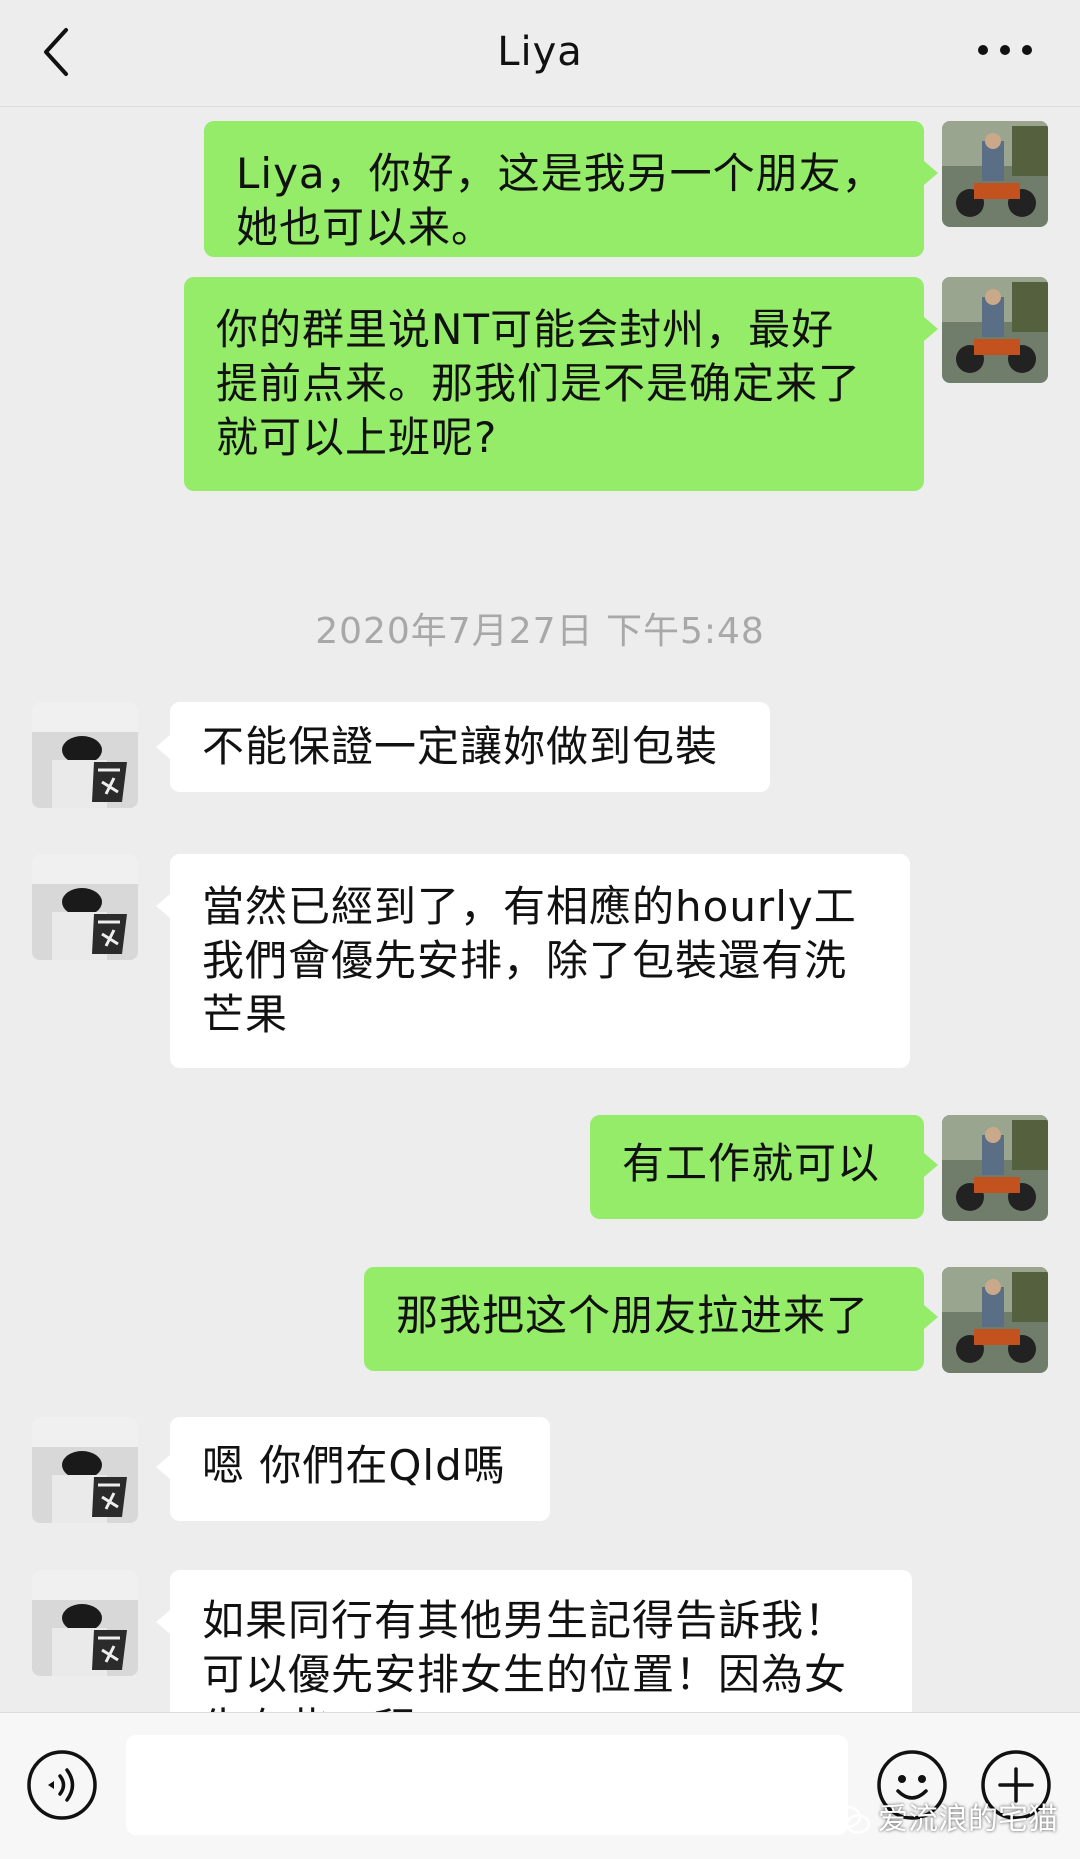 The height and width of the screenshot is (1859, 1080). What do you see at coordinates (525, 329) in the screenshot?
I see `message-line: 你的群里说NT可能会封州，最好` at bounding box center [525, 329].